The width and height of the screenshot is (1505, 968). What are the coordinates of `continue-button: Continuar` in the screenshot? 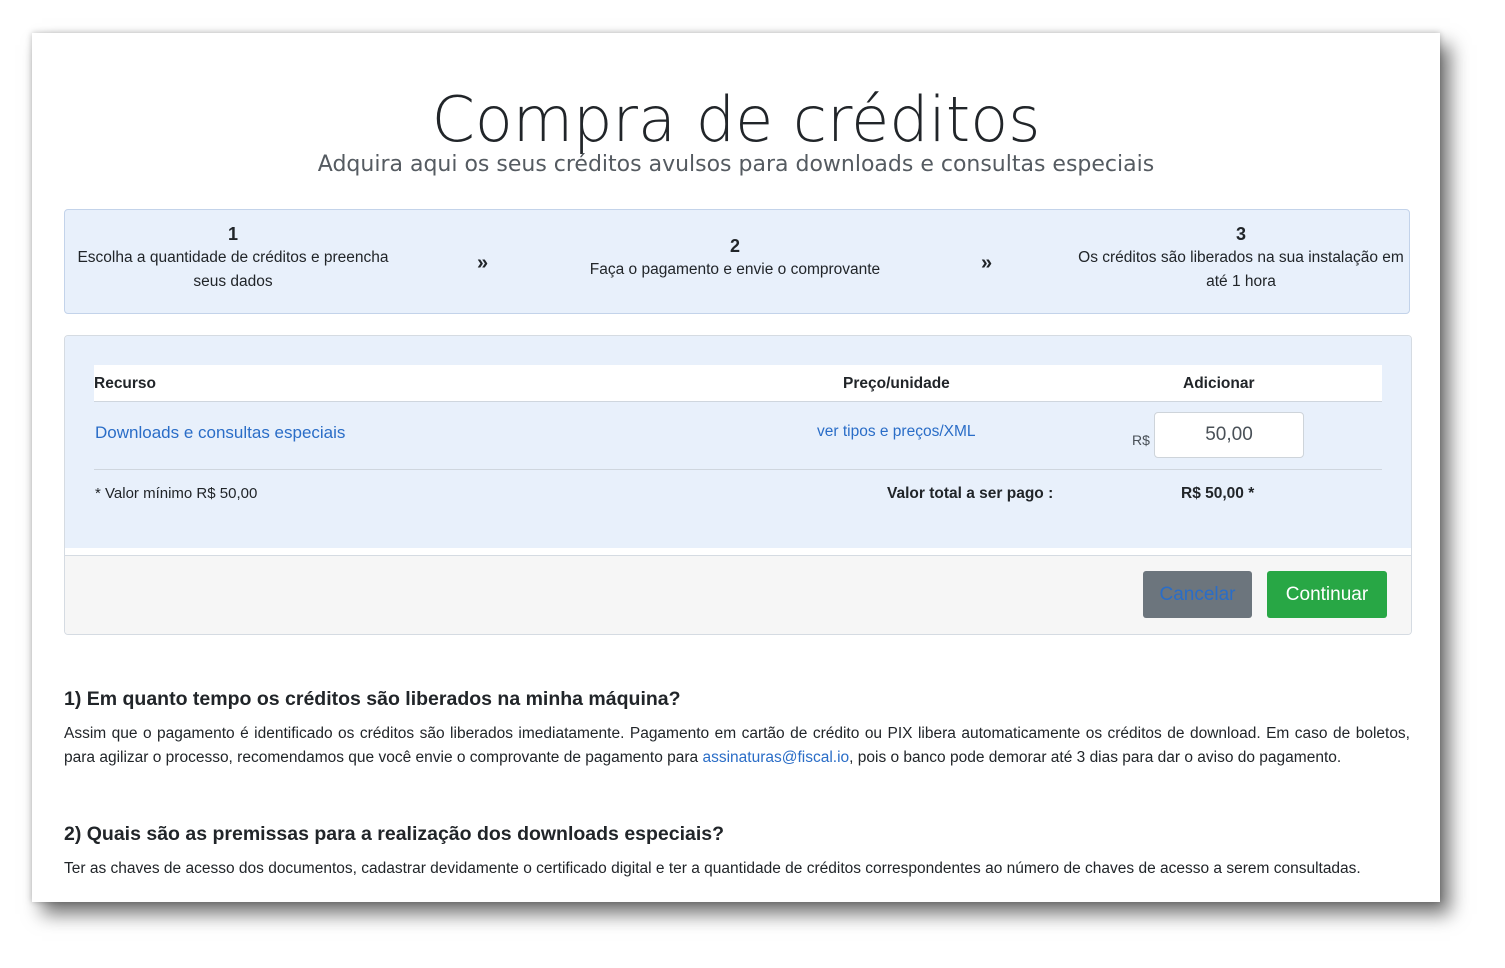 It's located at (1327, 594).